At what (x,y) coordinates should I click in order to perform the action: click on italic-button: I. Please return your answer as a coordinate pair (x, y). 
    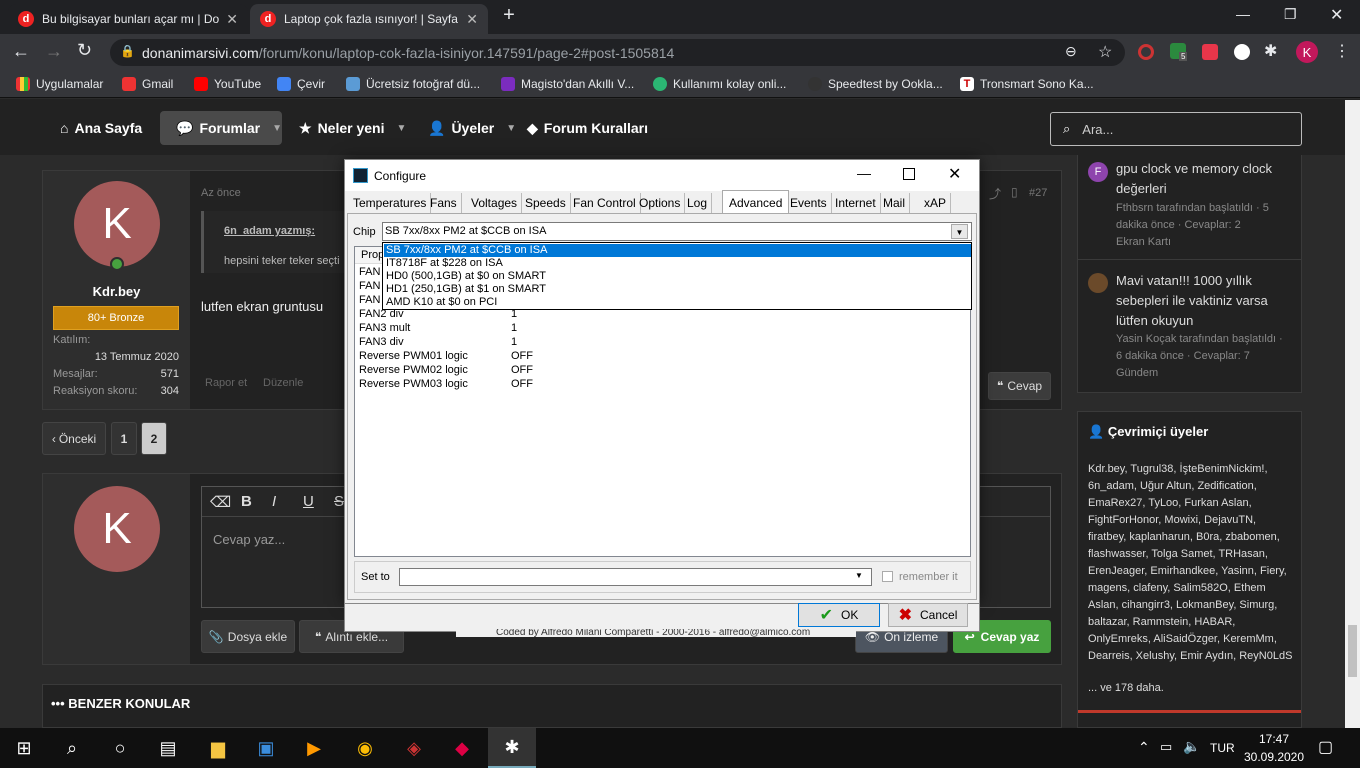
    Looking at the image, I should click on (287, 501).